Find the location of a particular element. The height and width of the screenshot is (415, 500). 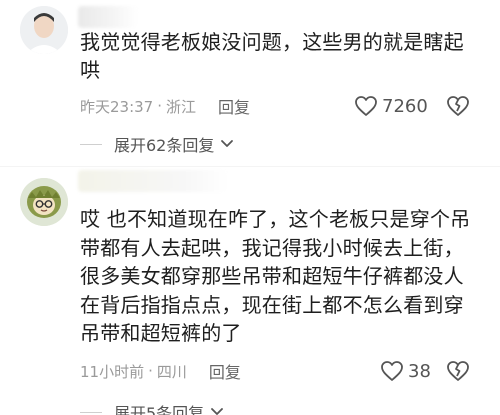

expand-replies-button: 展开5条回复 is located at coordinates (152, 407).